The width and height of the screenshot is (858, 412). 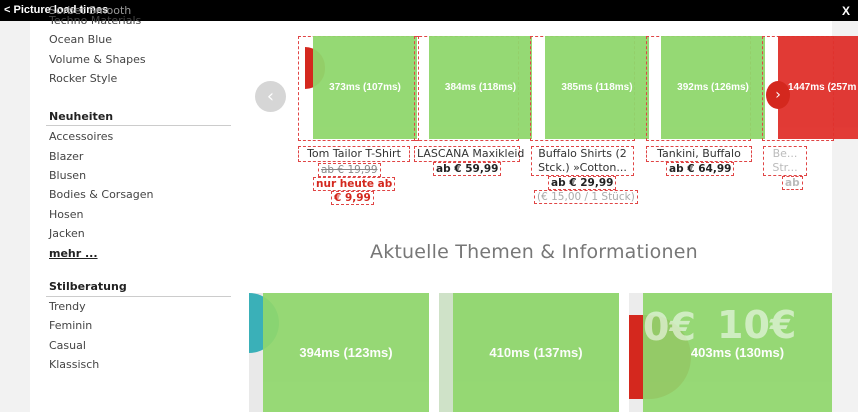 What do you see at coordinates (582, 183) in the screenshot?
I see `product-price: ab € 29,99` at bounding box center [582, 183].